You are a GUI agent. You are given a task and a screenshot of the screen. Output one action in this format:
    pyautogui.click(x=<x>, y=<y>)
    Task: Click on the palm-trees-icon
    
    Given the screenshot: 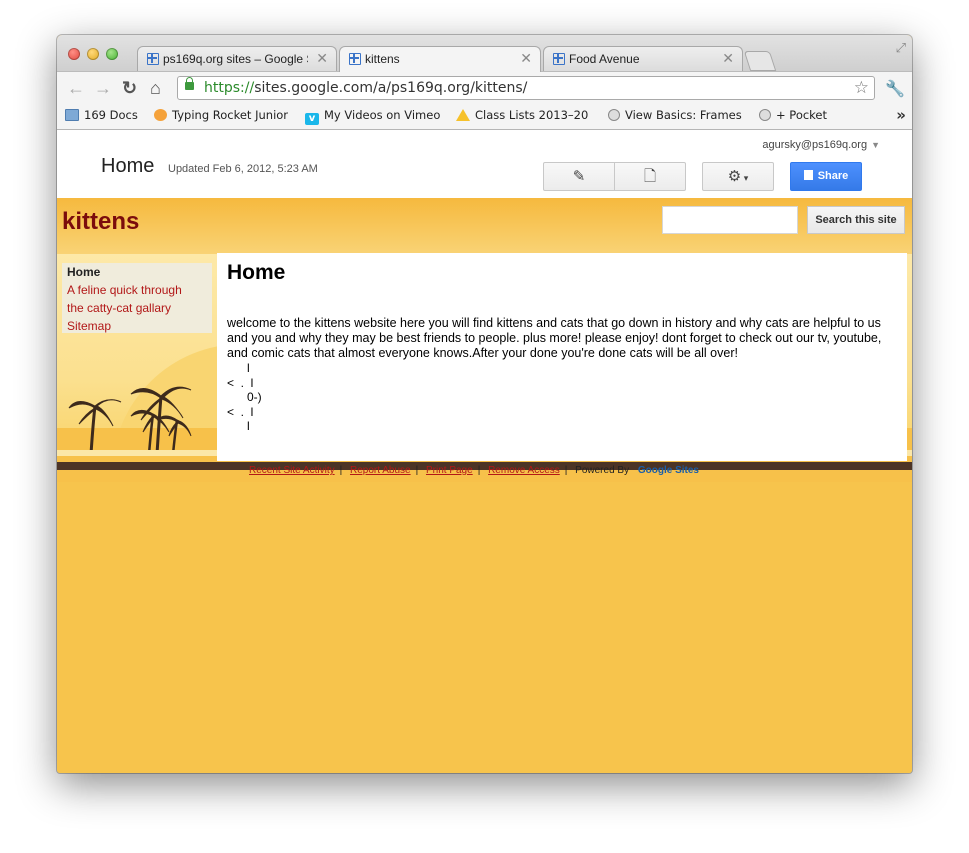 What is the action you would take?
    pyautogui.click(x=130, y=420)
    